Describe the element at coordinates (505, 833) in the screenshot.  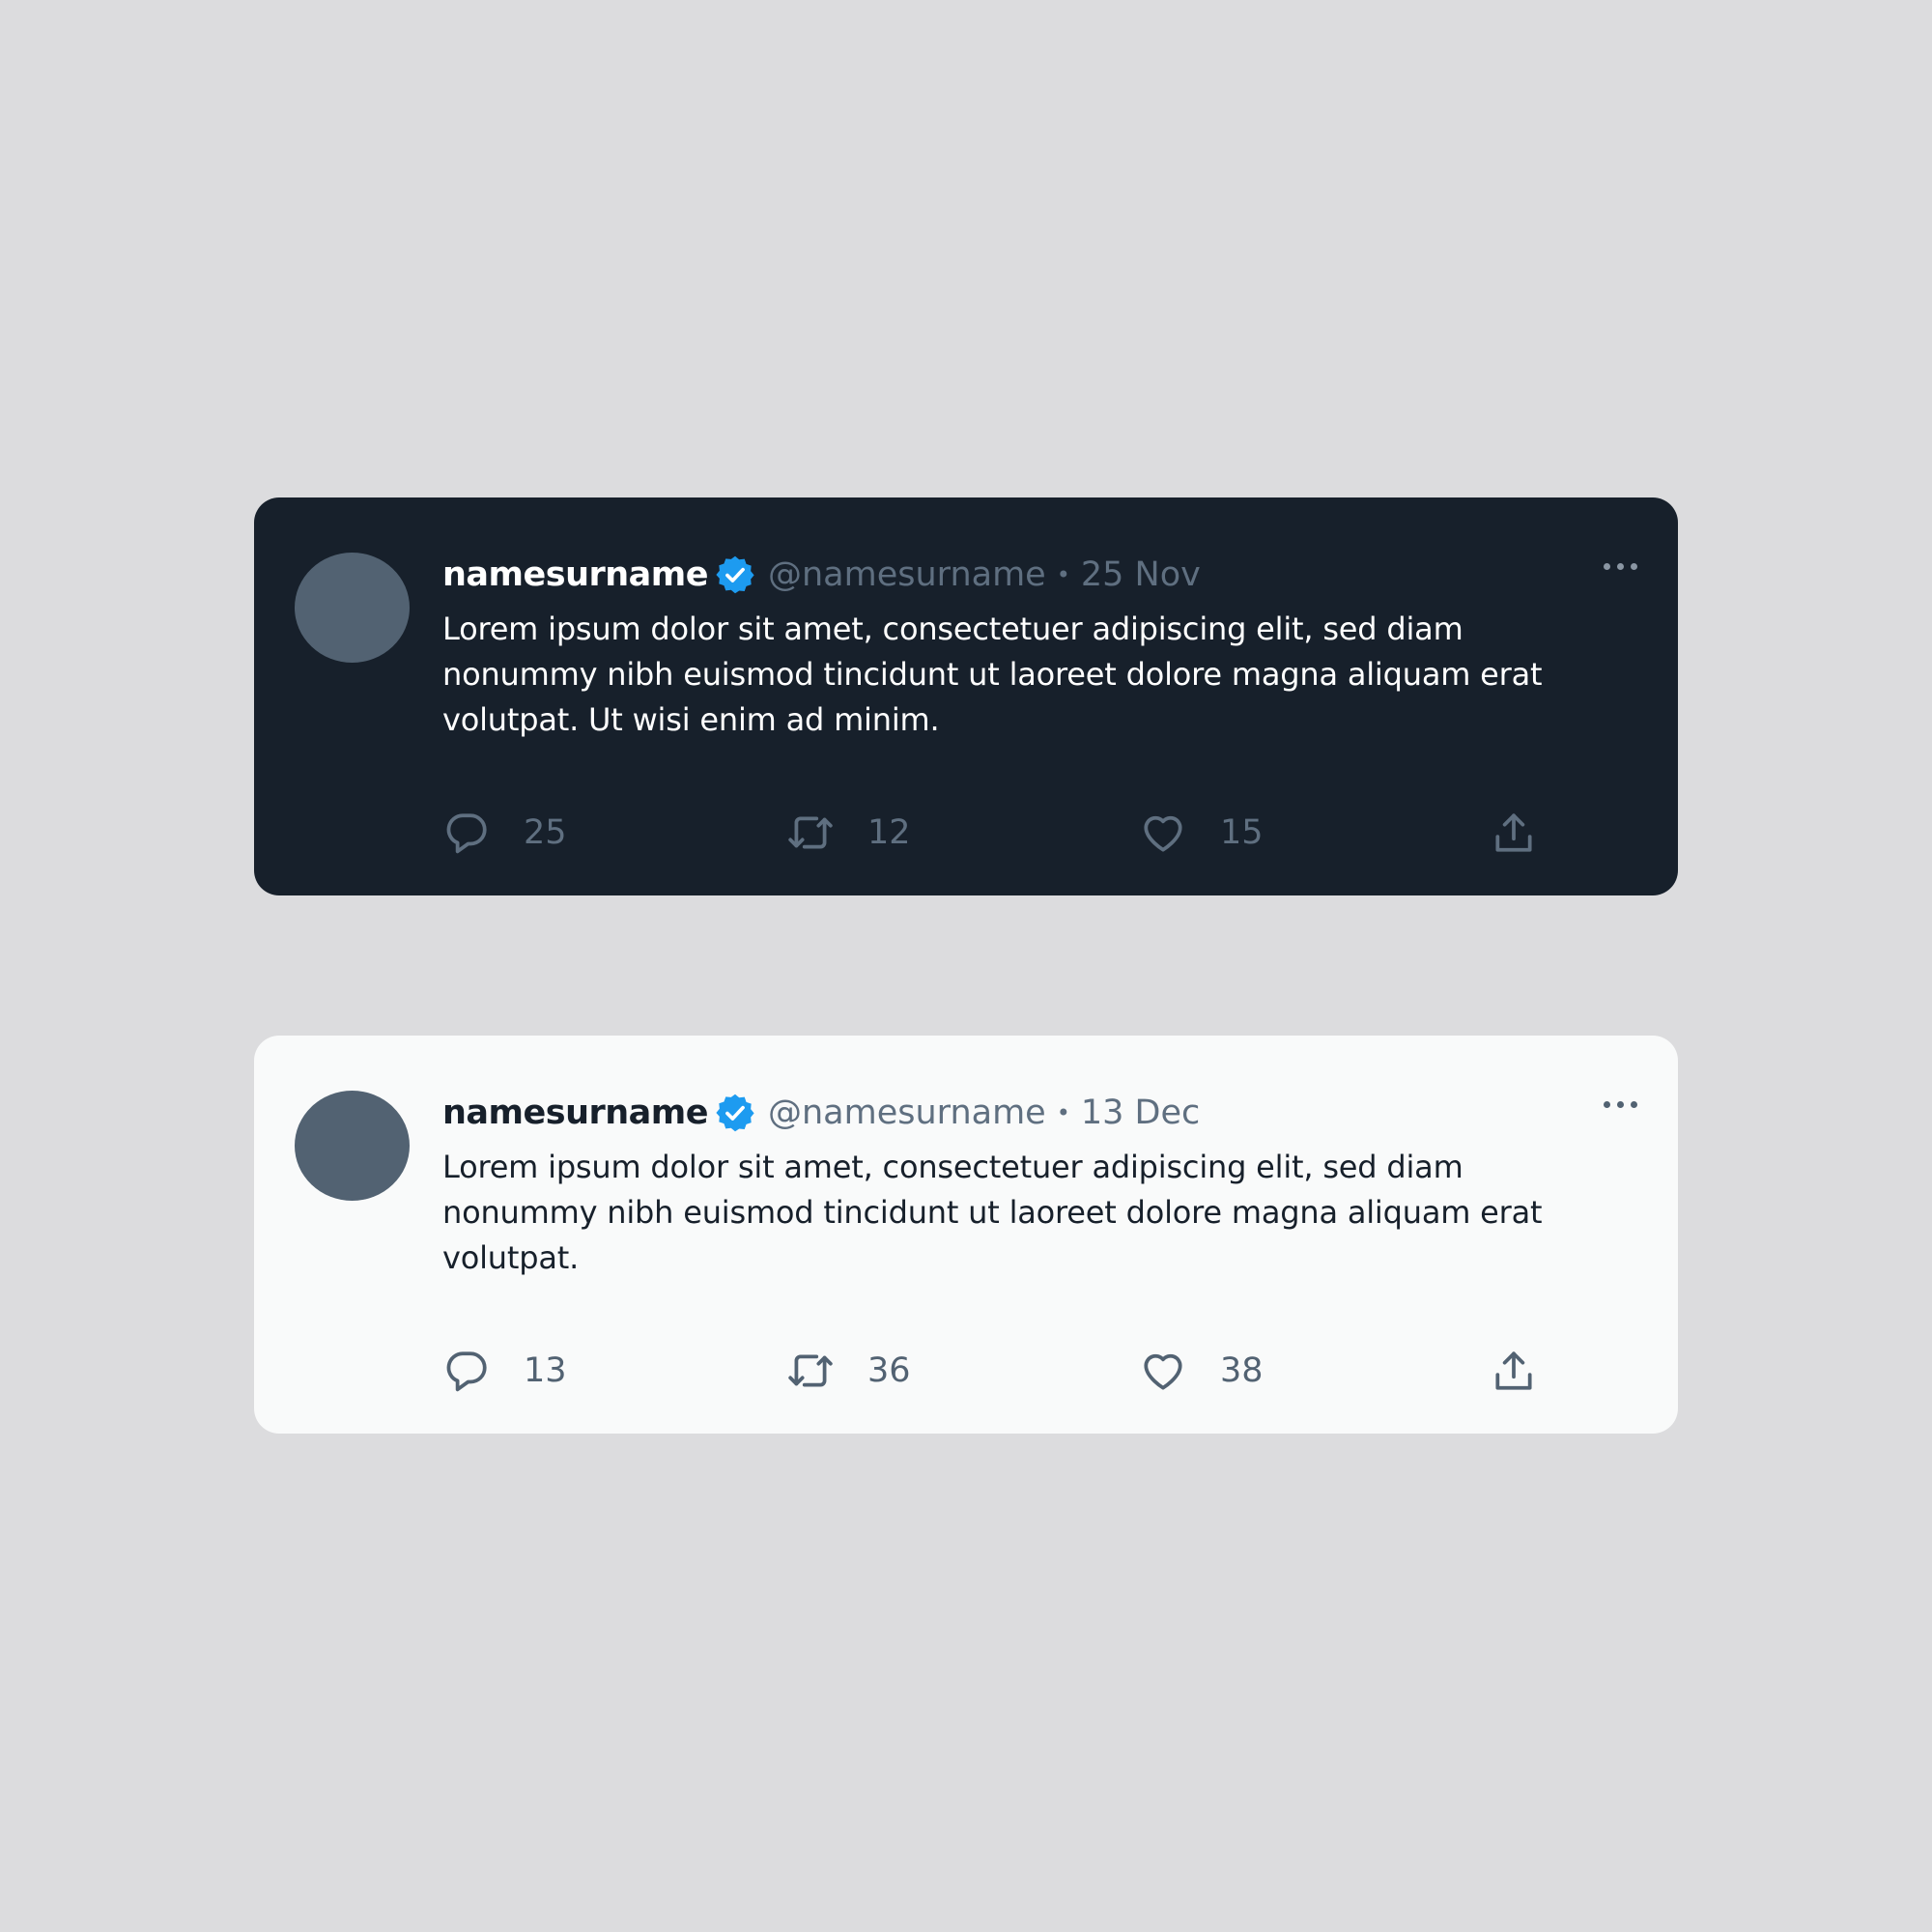
I see `reply-button: 25` at that location.